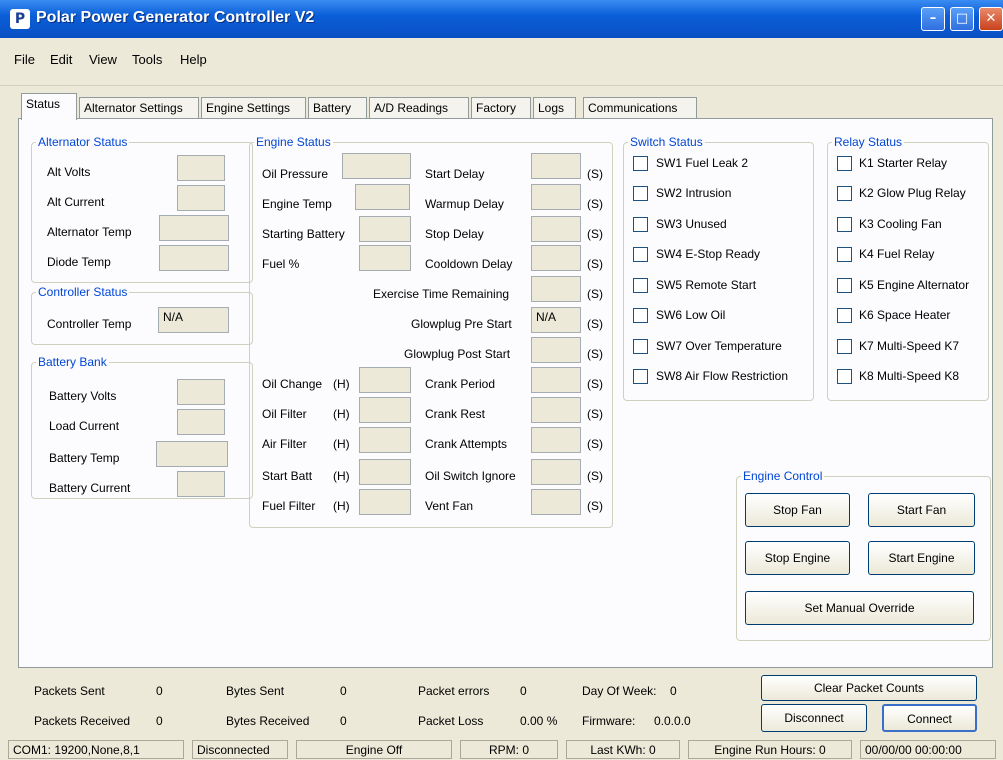 This screenshot has width=1003, height=760. Describe the element at coordinates (556, 229) in the screenshot. I see `stop-delay-field` at that location.